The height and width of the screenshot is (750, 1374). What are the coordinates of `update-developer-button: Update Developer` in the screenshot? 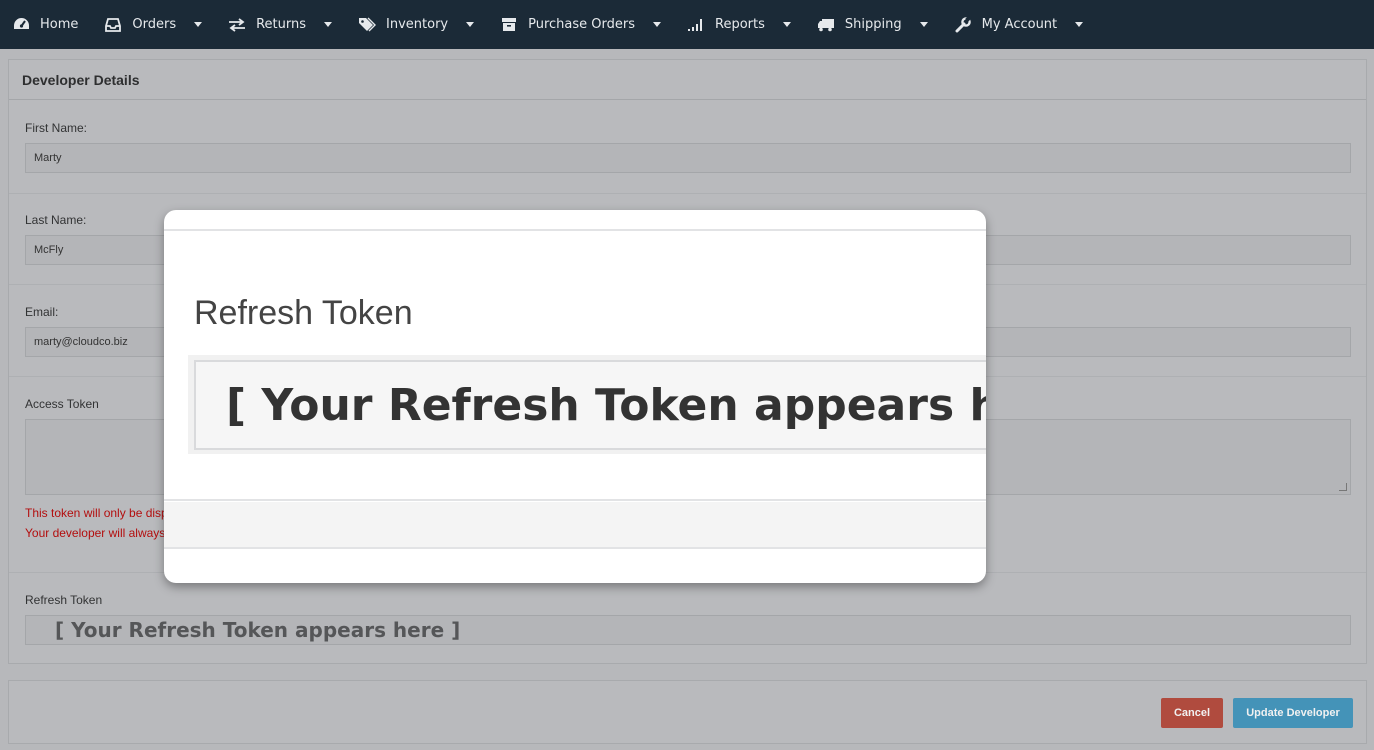 It's located at (1293, 713).